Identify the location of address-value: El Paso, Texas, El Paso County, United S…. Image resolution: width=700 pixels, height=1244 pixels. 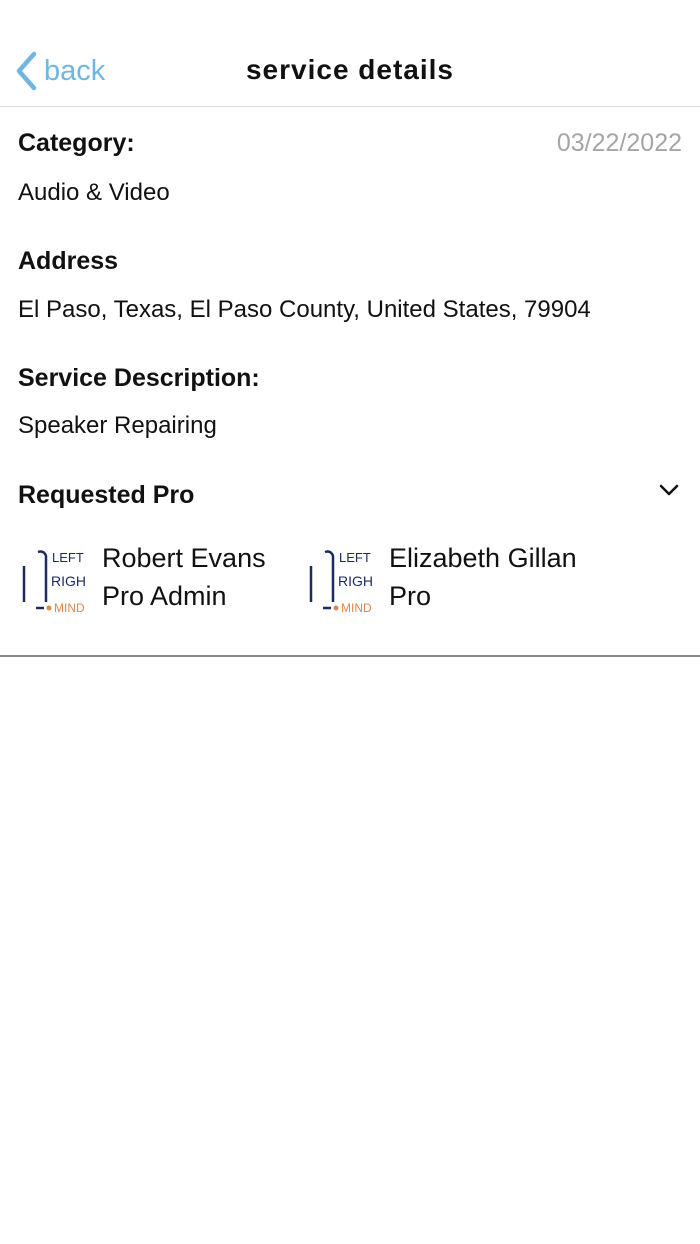
(304, 309).